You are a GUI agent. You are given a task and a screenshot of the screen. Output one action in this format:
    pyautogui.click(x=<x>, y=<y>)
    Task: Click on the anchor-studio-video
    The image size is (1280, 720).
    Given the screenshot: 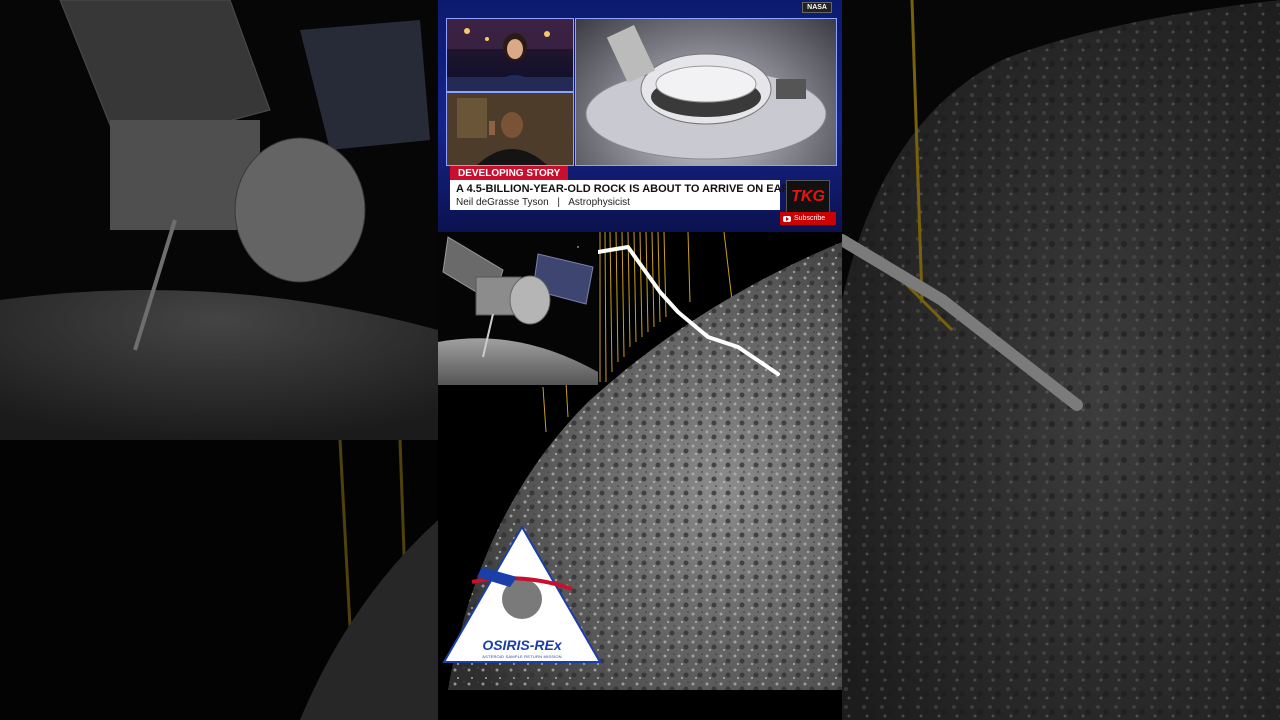 What is the action you would take?
    pyautogui.click(x=510, y=55)
    